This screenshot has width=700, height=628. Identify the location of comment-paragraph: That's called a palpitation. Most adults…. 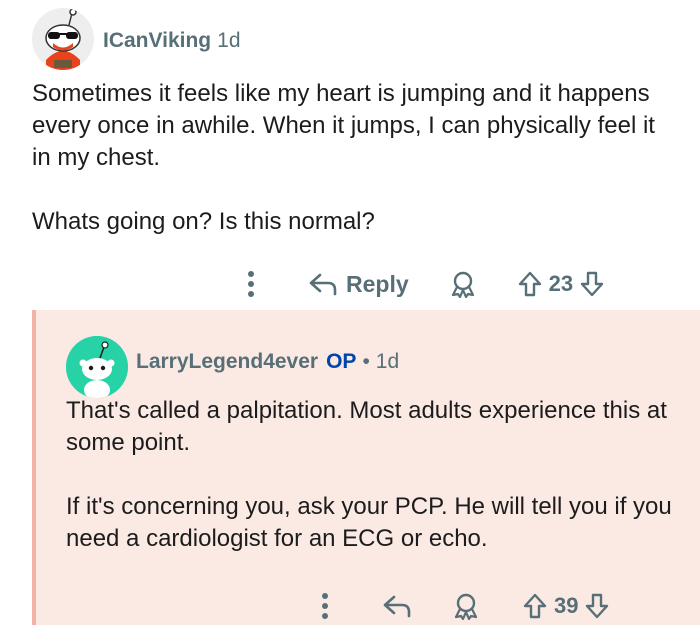
(366, 426).